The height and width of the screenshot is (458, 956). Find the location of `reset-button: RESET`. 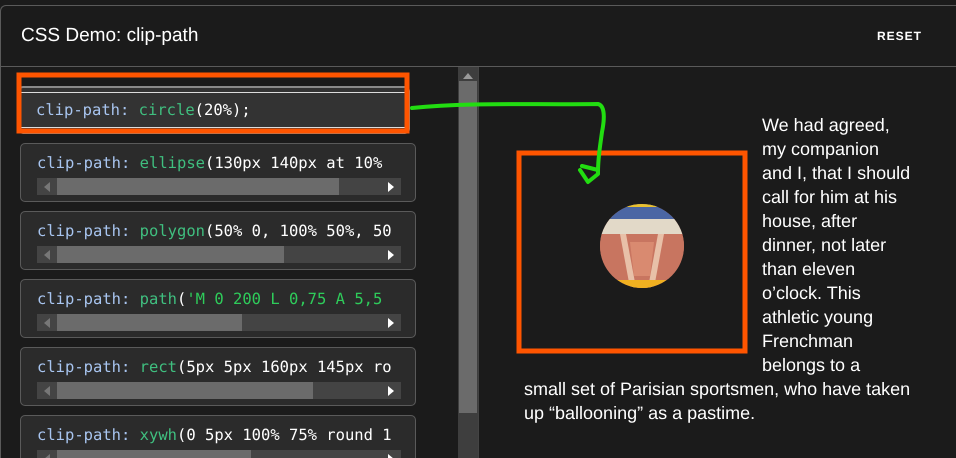

reset-button: RESET is located at coordinates (899, 36).